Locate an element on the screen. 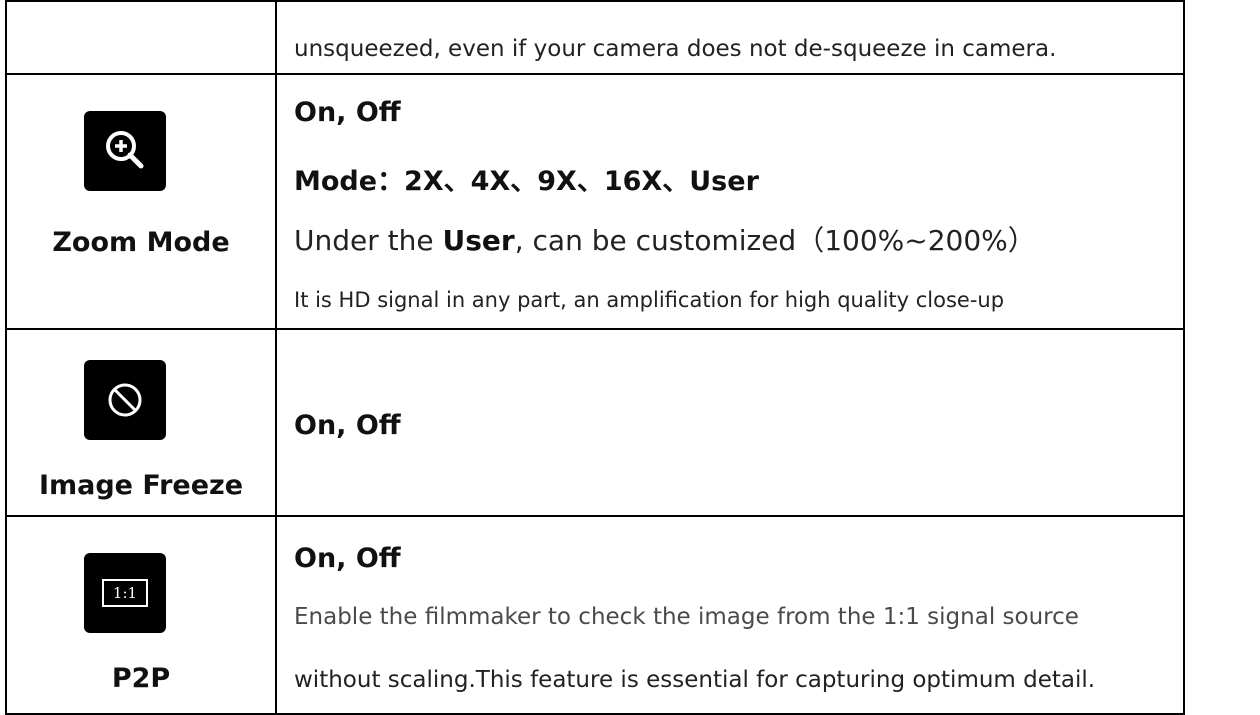 The image size is (1260, 715). one-to-one-icon: 1:1 is located at coordinates (125, 593).